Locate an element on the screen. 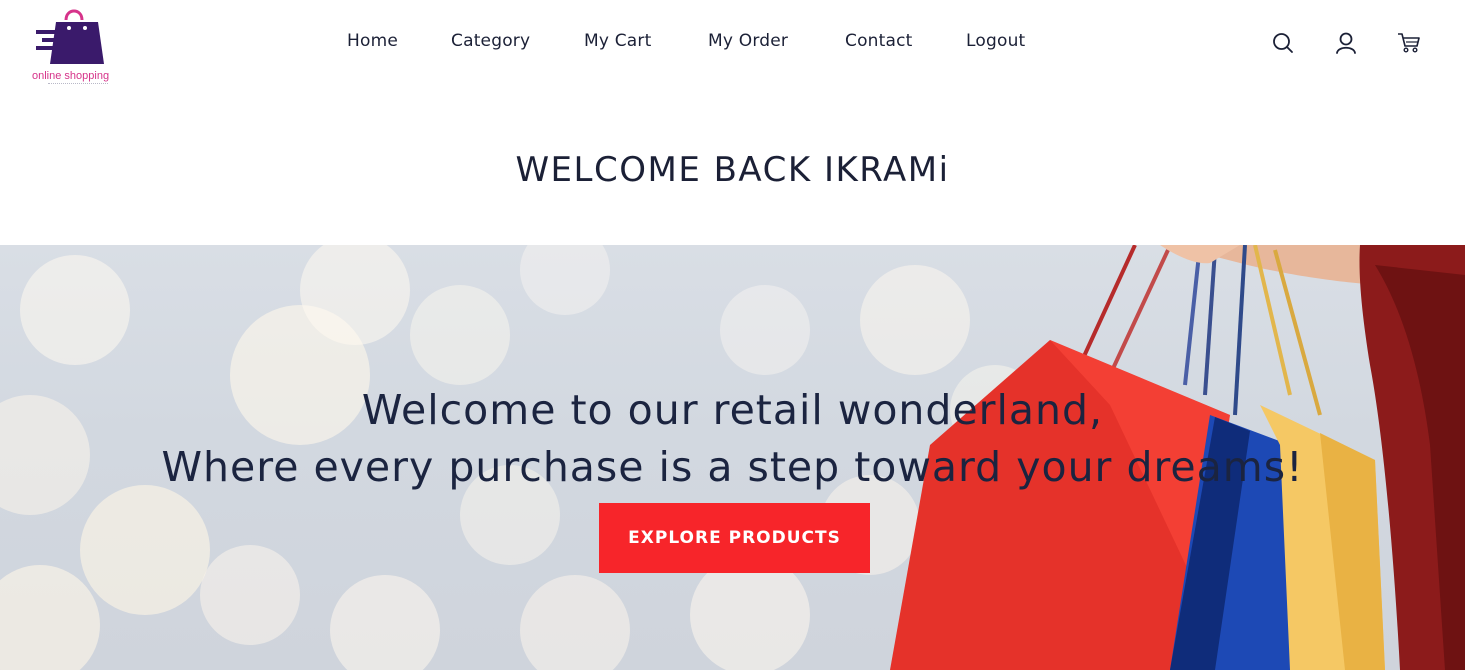  account-button is located at coordinates (1346, 43).